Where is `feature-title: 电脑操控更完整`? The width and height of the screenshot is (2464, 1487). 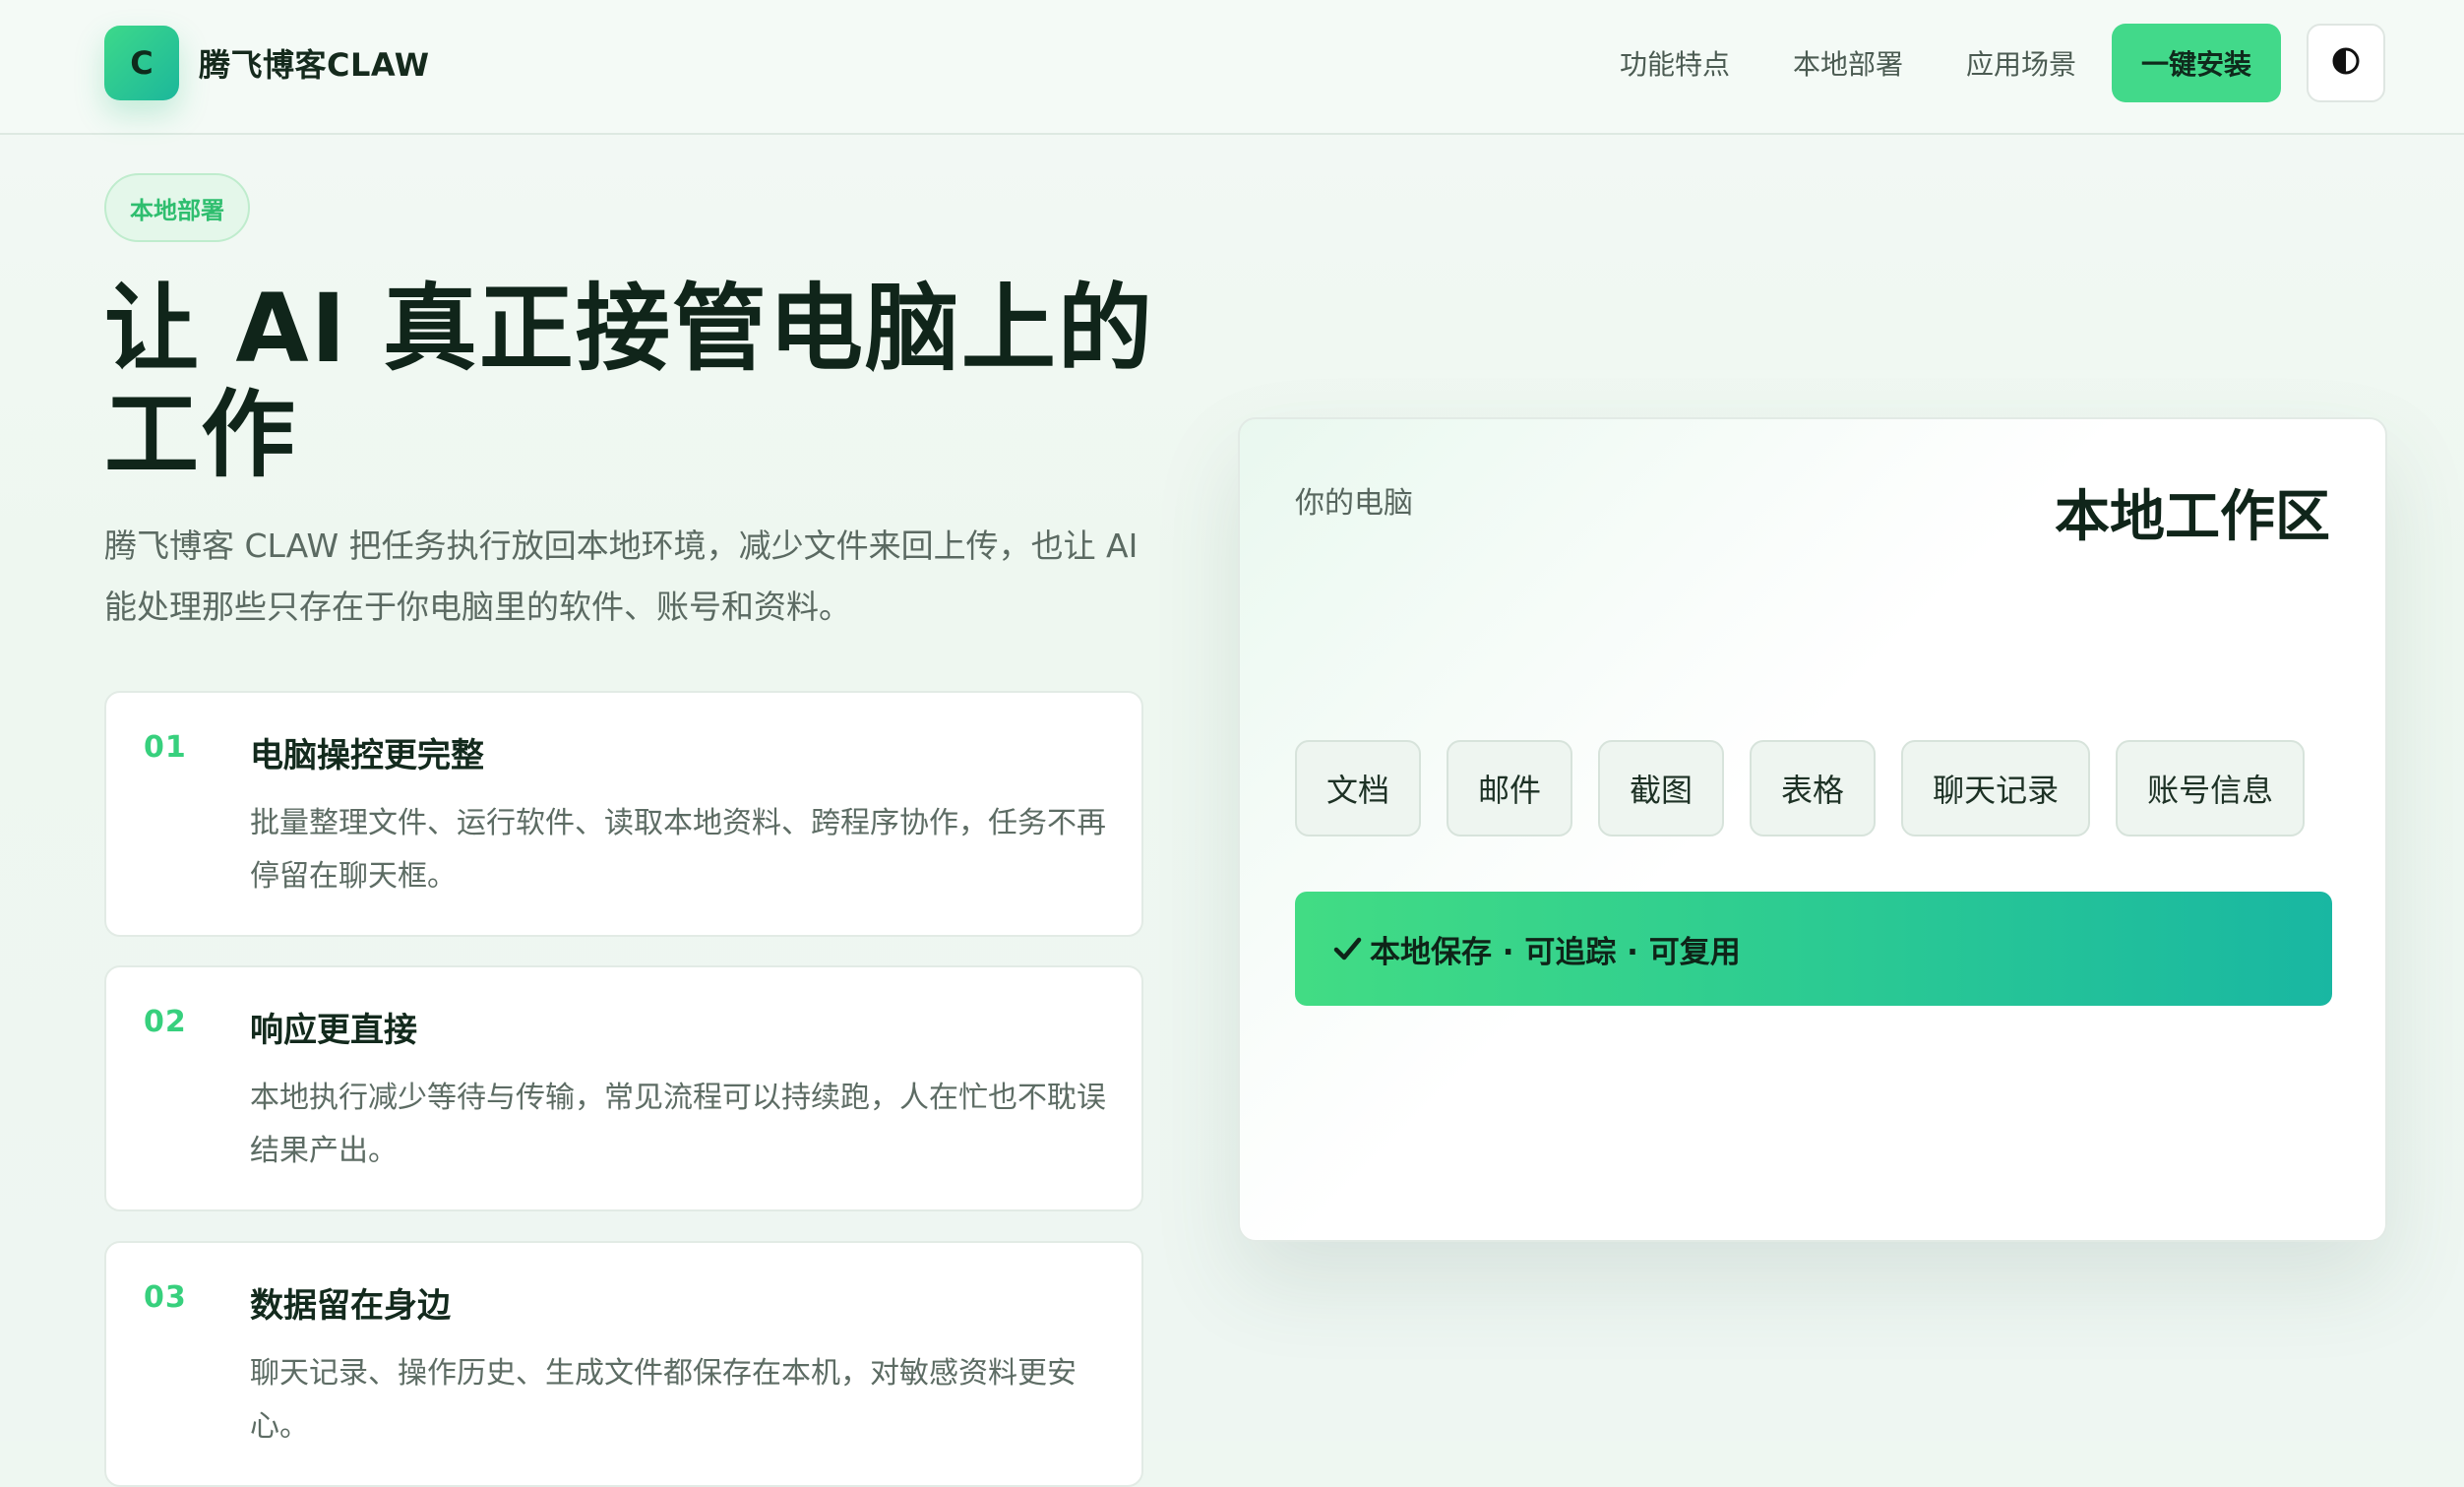 feature-title: 电脑操控更完整 is located at coordinates (367, 756).